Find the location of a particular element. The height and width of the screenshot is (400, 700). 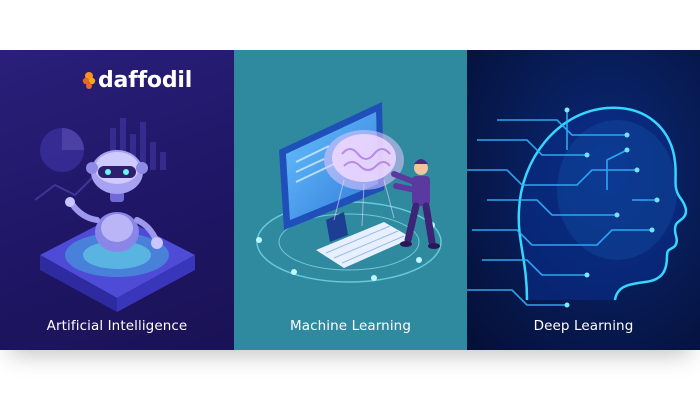

panel-label: Machine Learning is located at coordinates (350, 326).